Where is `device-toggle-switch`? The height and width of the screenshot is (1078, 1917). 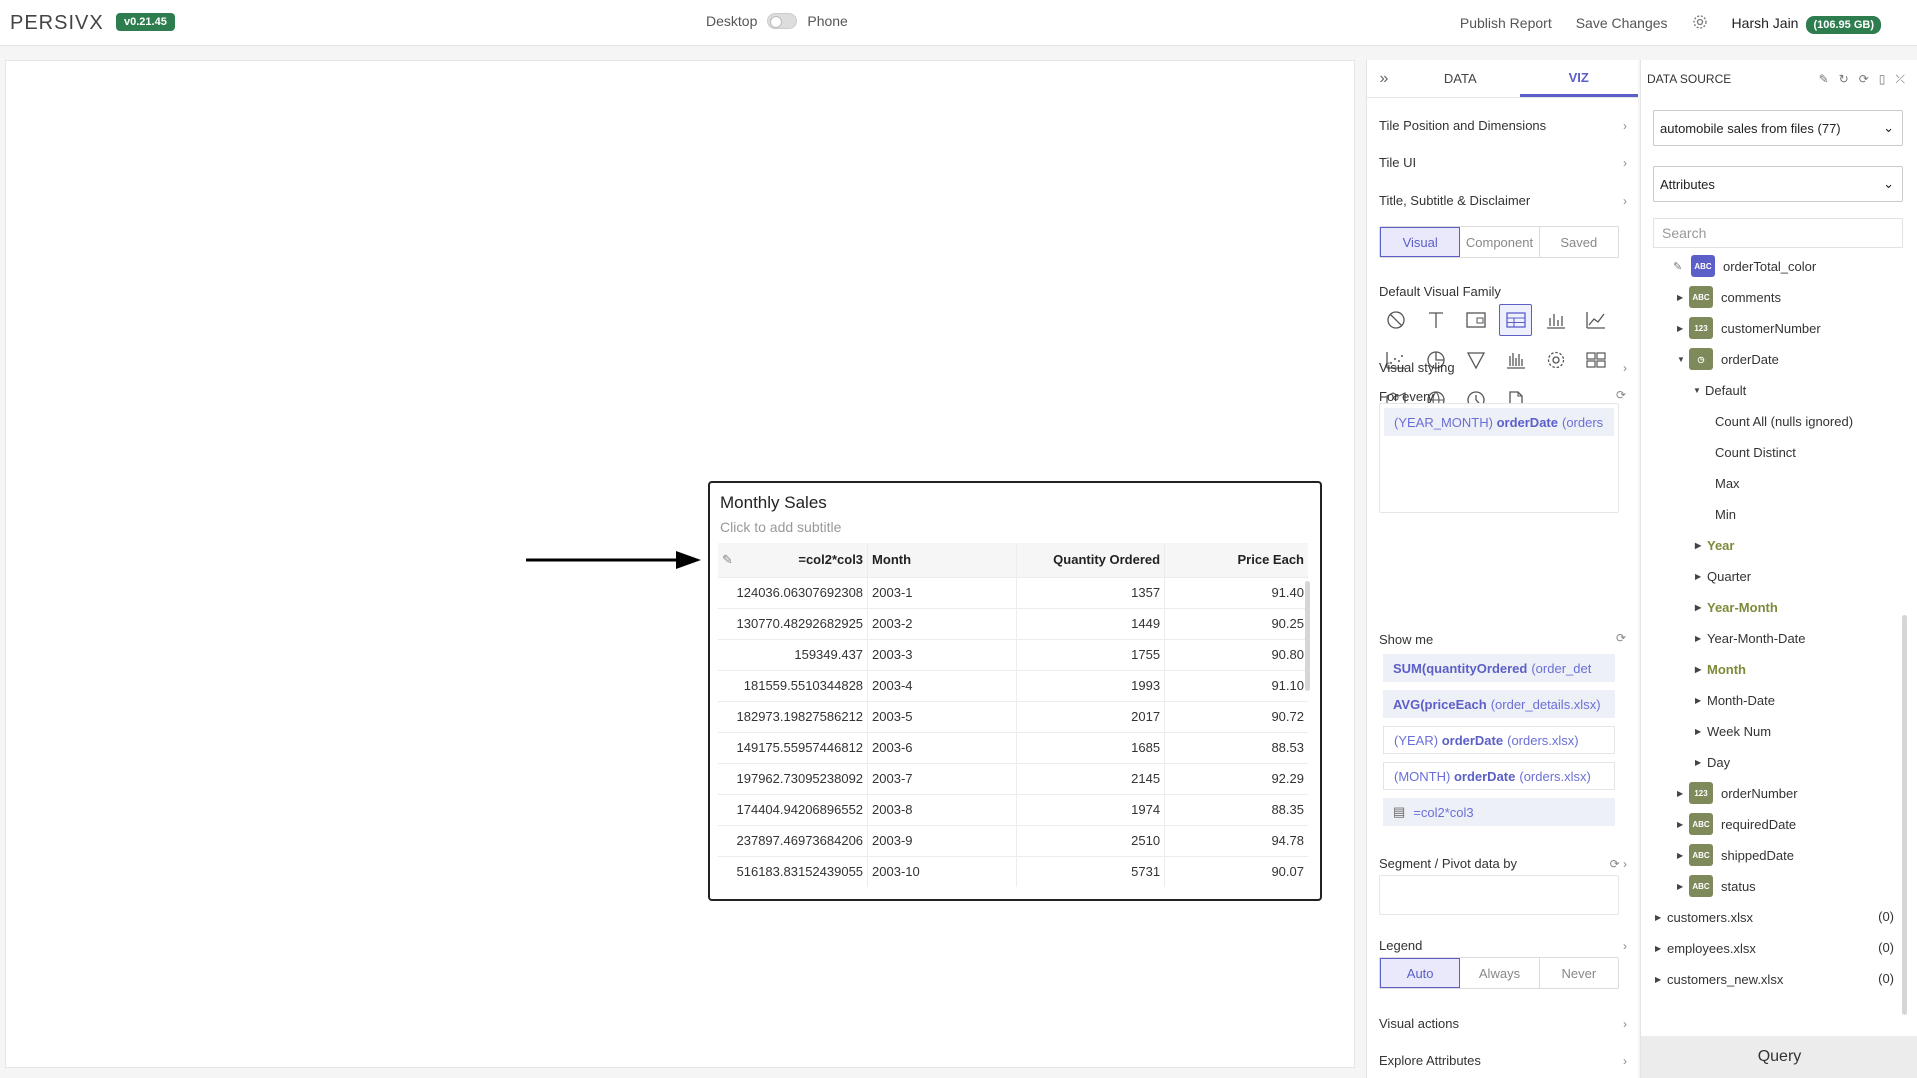 device-toggle-switch is located at coordinates (782, 21).